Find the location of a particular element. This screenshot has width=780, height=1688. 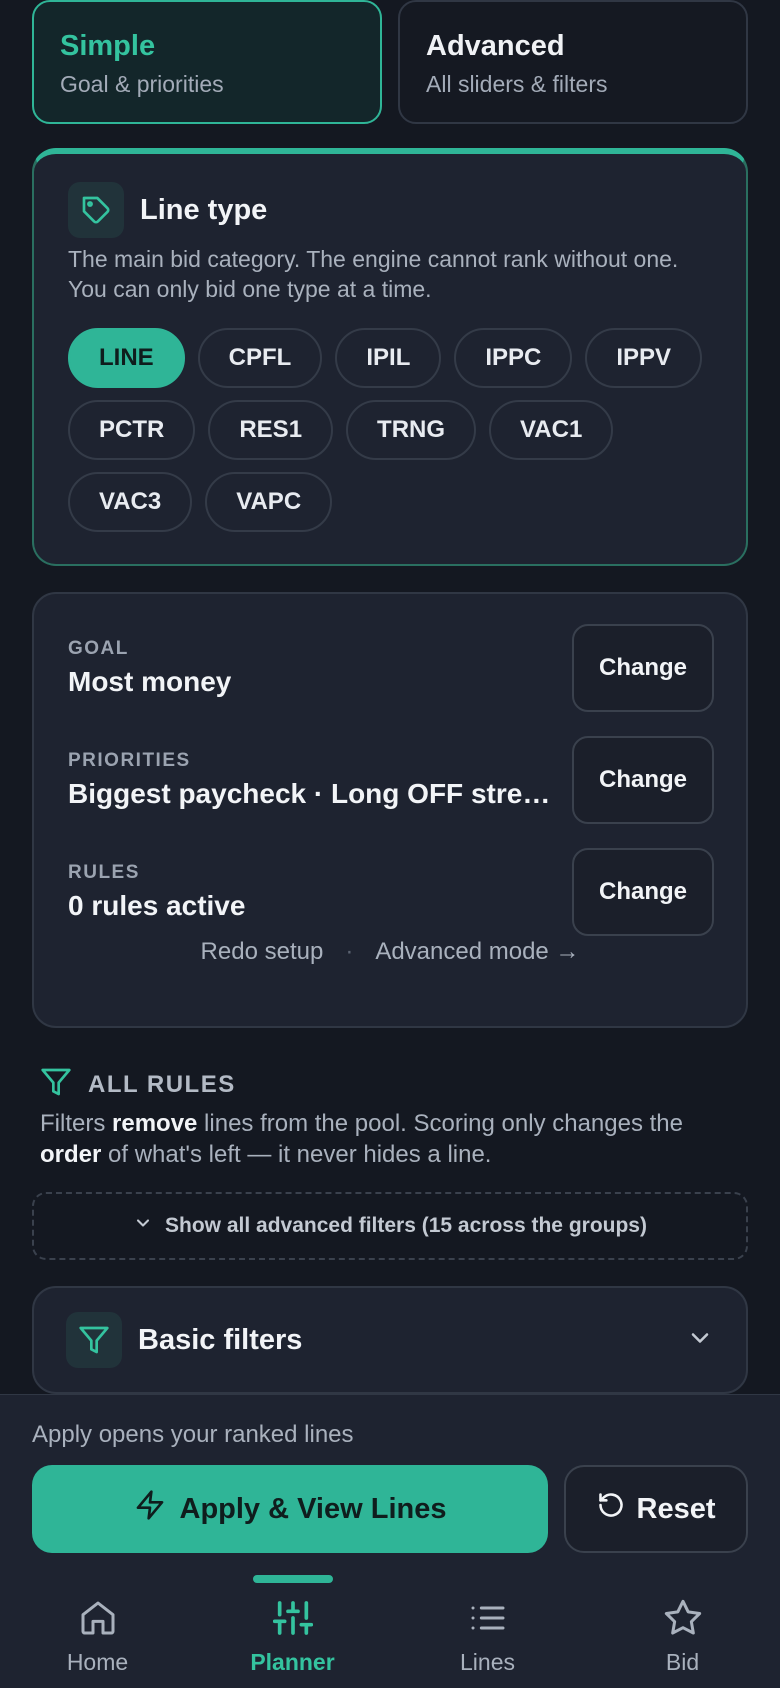

line-type-chip-vac3: VAC3 is located at coordinates (130, 502).